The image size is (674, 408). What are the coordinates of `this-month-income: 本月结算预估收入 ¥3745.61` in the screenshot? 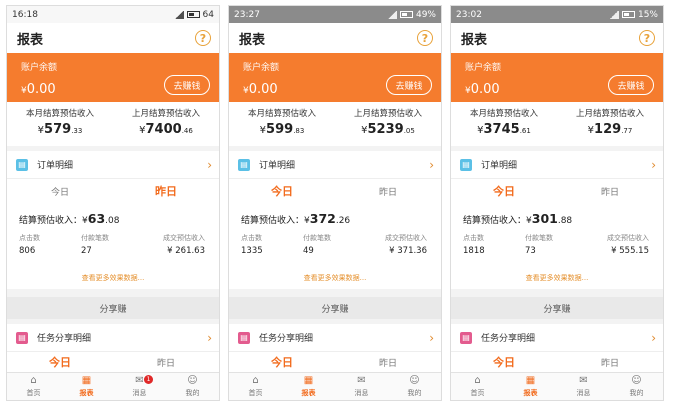 It's located at (503, 123).